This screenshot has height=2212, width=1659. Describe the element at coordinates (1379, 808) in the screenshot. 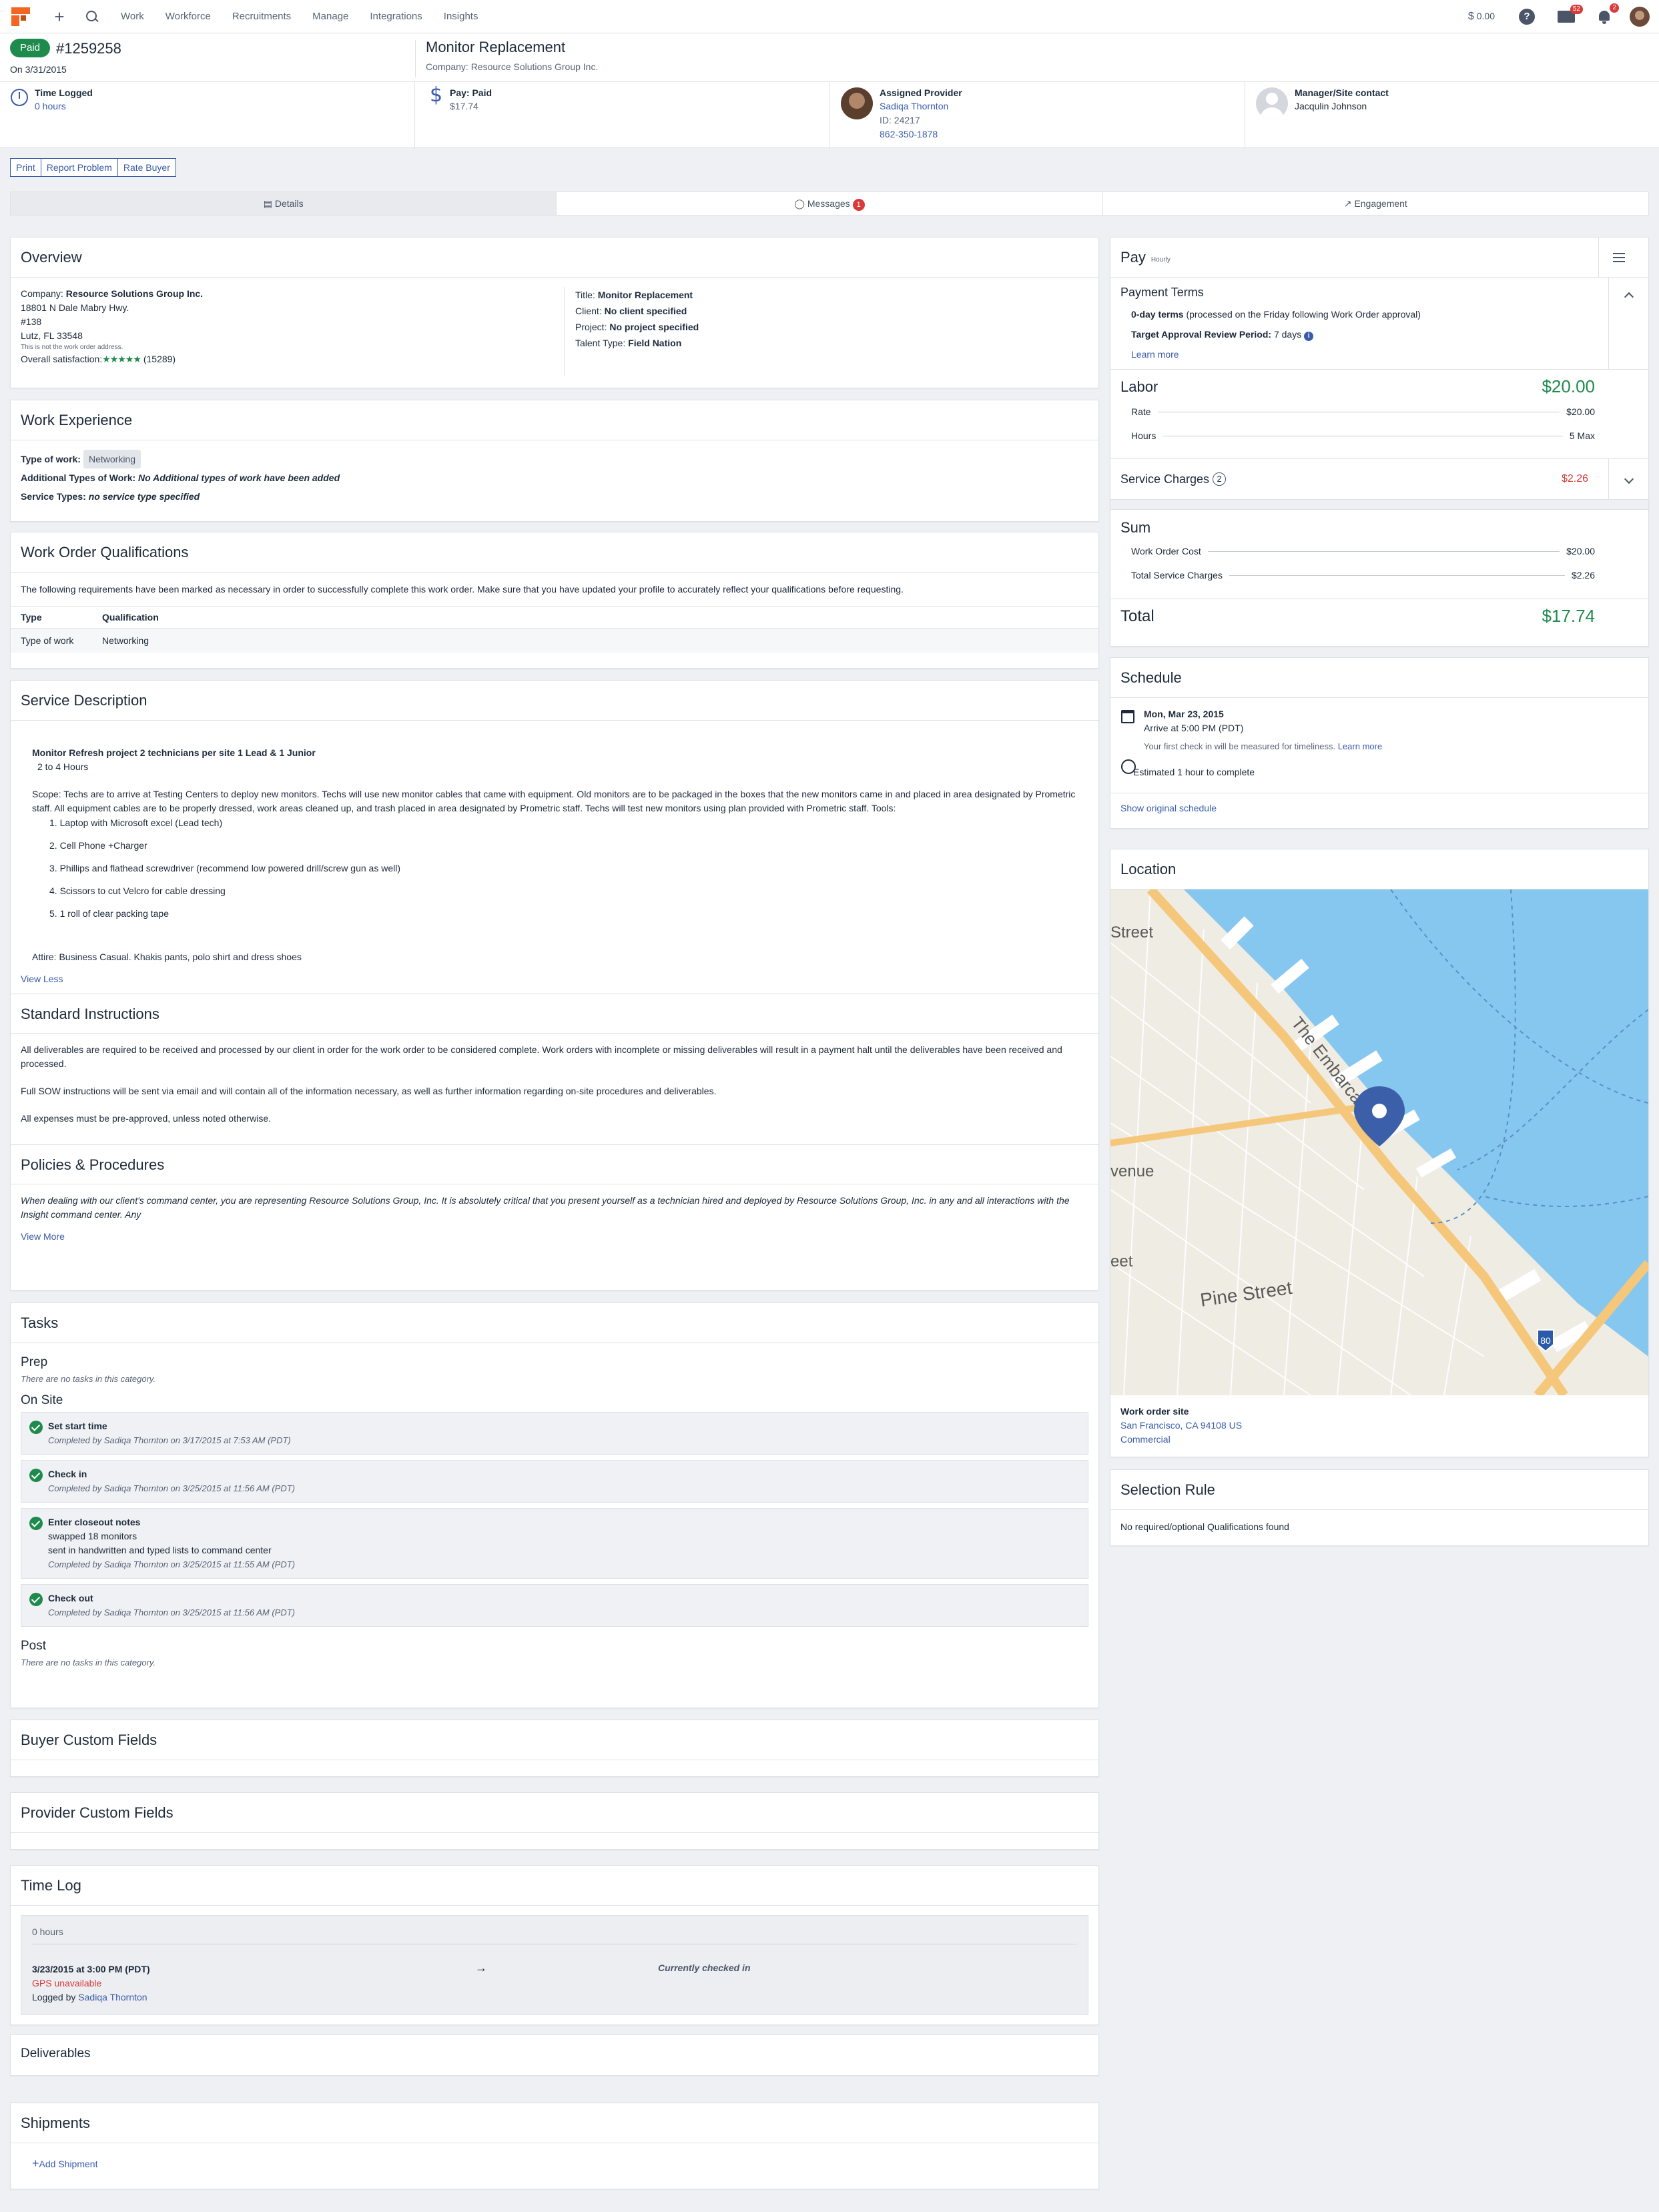

I see `show-original-schedule-link: Show original schedule` at that location.